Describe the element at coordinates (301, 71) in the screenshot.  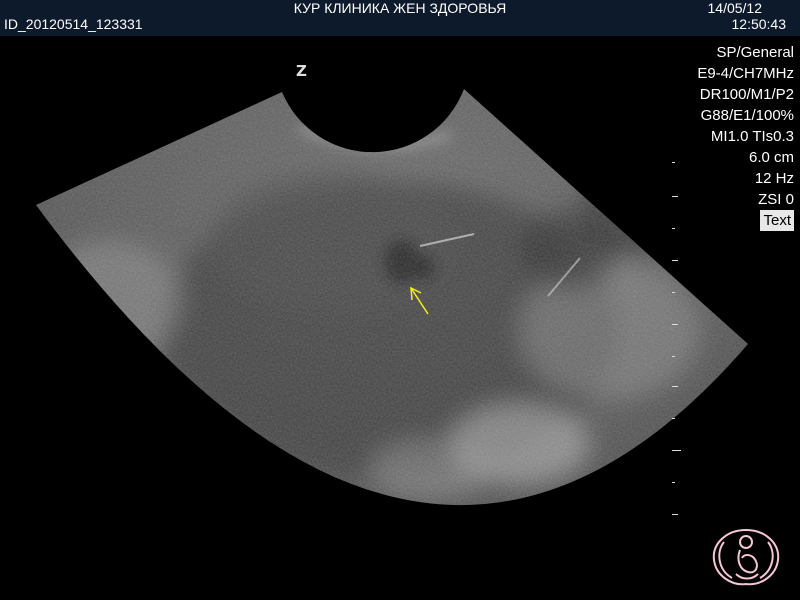
I see `probe-orientation-marker: Z` at that location.